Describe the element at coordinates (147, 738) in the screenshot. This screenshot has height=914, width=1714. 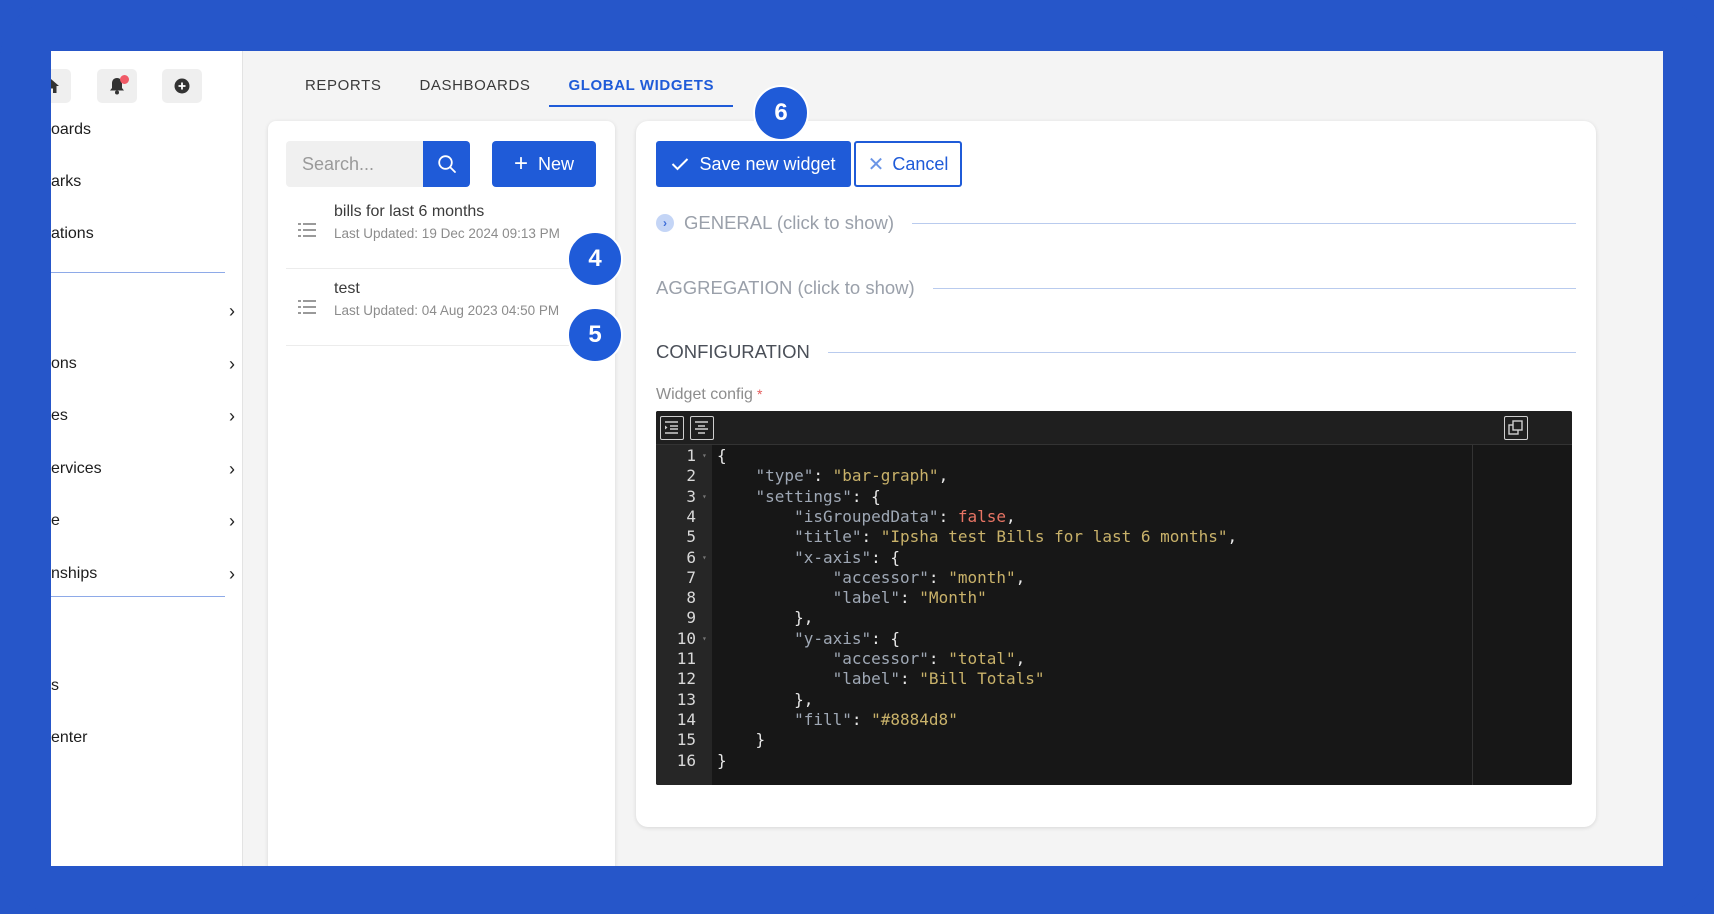
I see `sidebar-item-center: enter` at that location.